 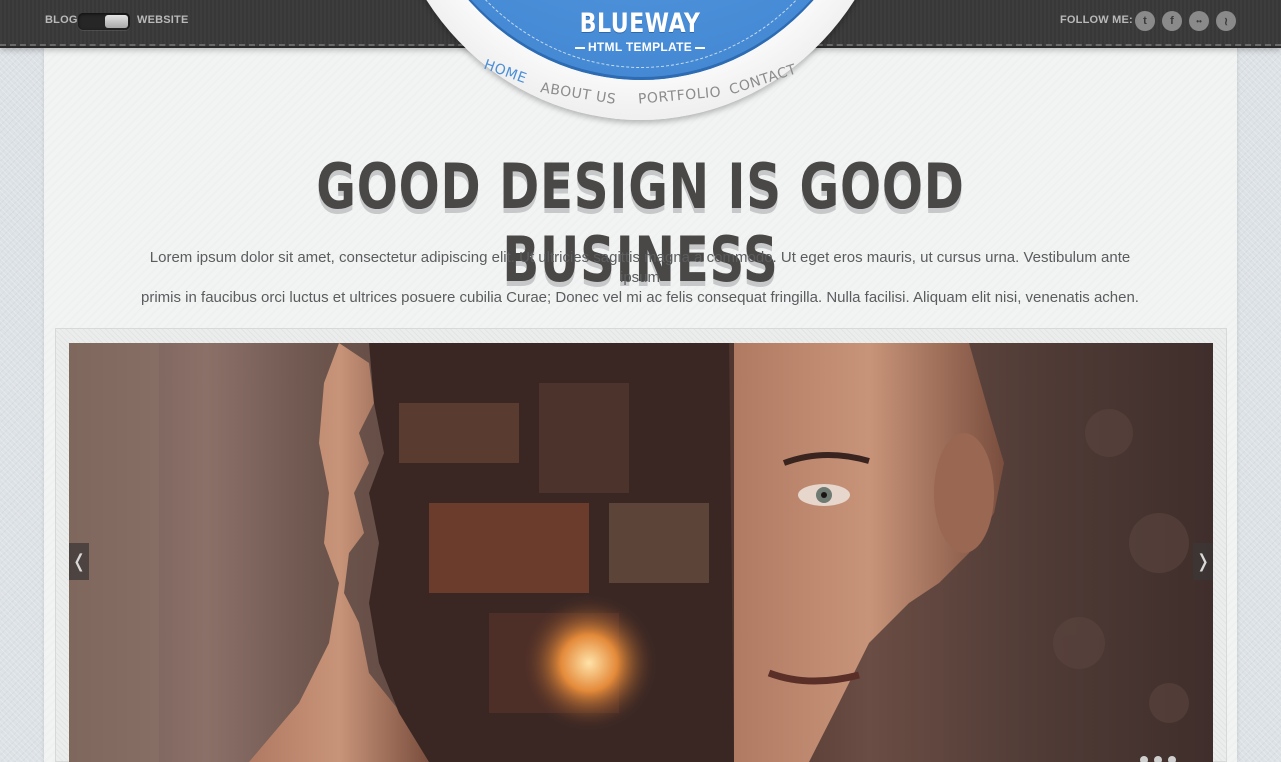 What do you see at coordinates (700, 47) in the screenshot?
I see `dash-right` at bounding box center [700, 47].